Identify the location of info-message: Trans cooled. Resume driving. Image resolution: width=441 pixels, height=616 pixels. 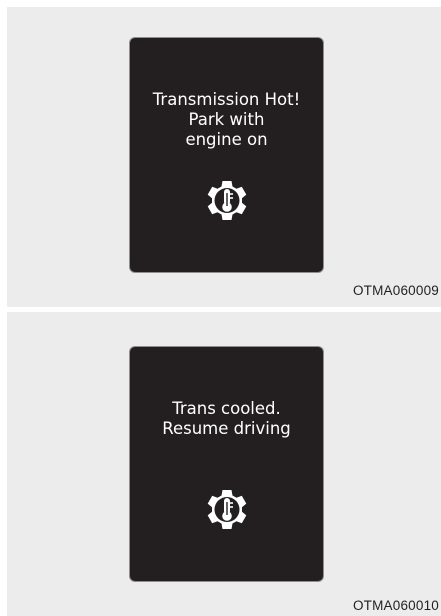
(226, 419).